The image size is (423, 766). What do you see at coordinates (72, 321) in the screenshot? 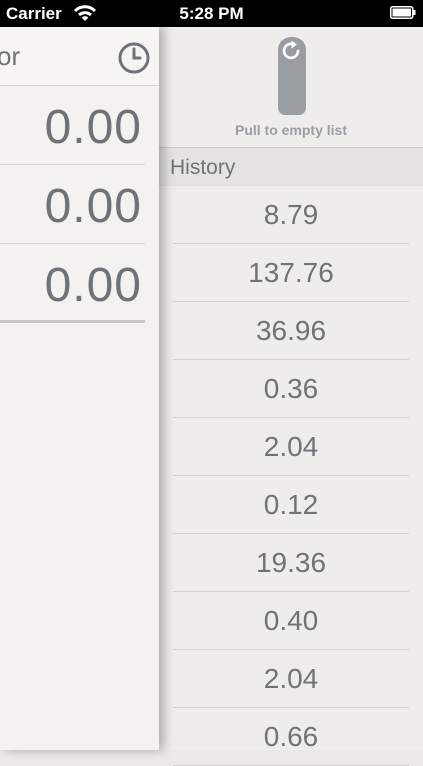
I see `divider` at bounding box center [72, 321].